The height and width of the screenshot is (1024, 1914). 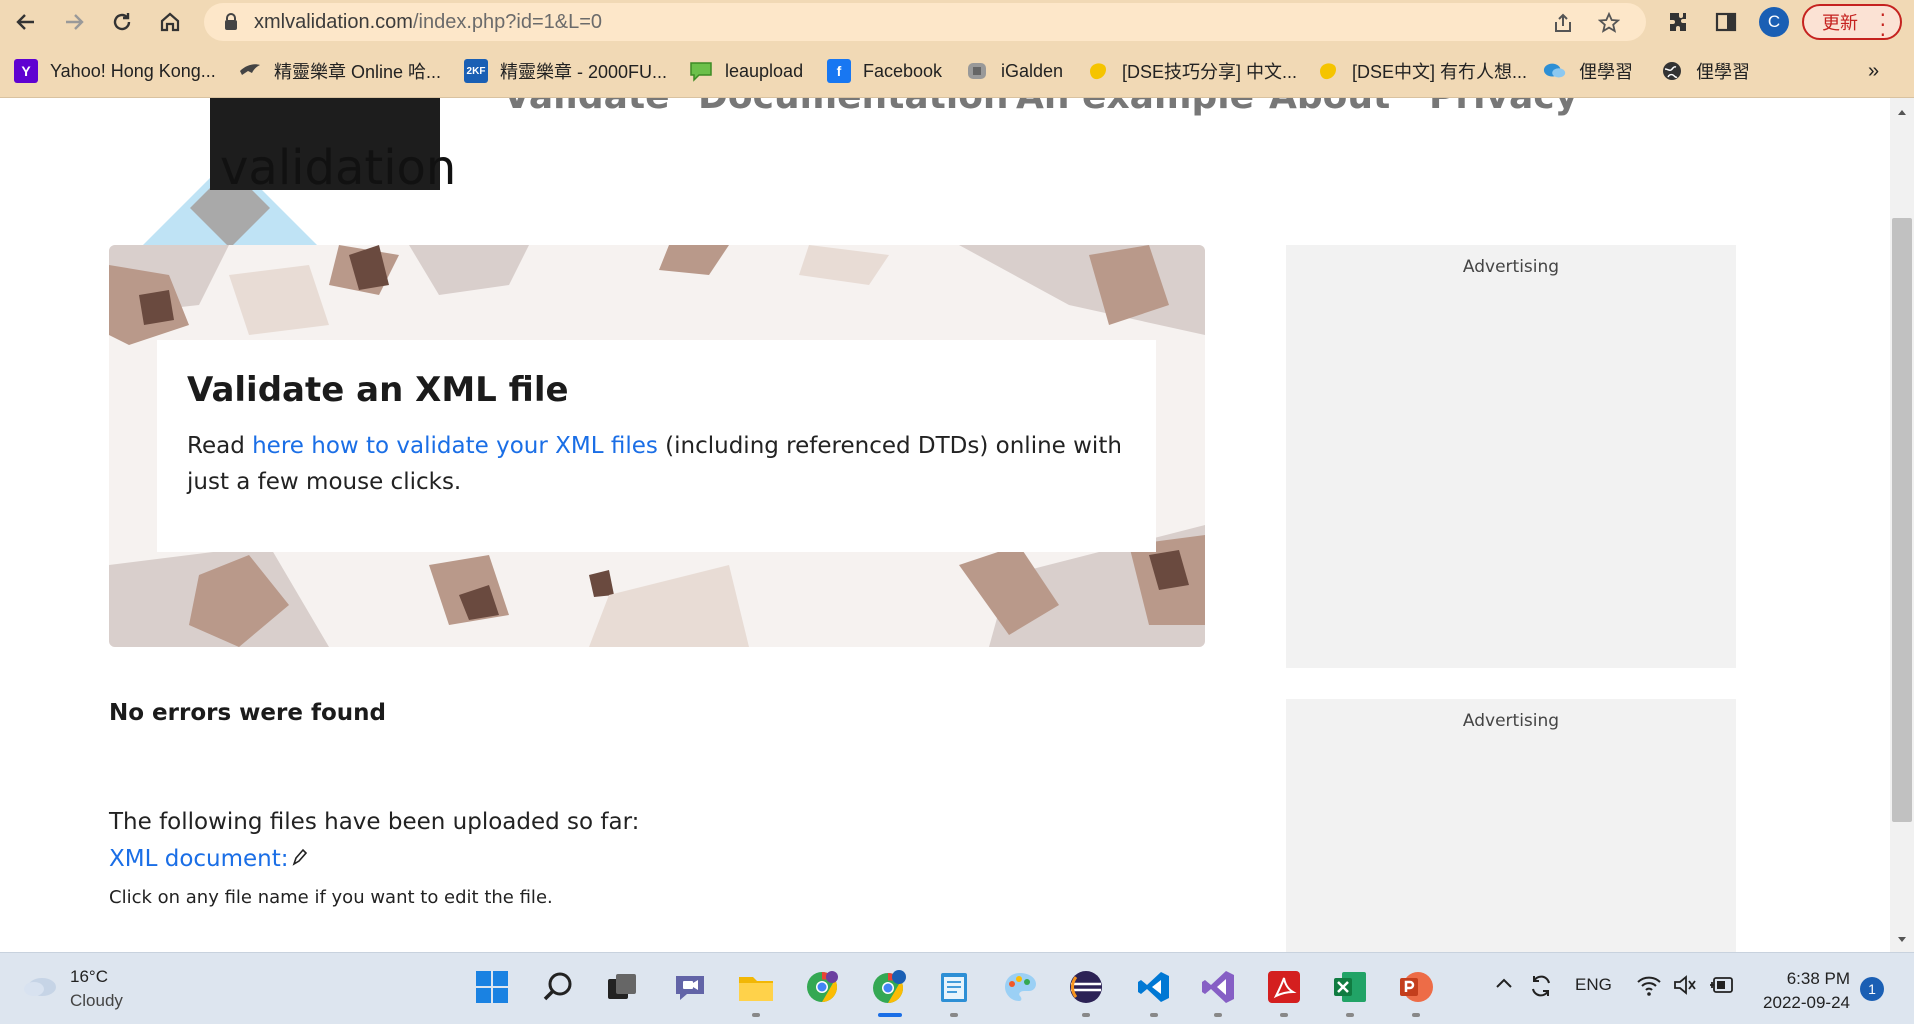 I want to click on bookmark-item: leaupload, so click(x=746, y=71).